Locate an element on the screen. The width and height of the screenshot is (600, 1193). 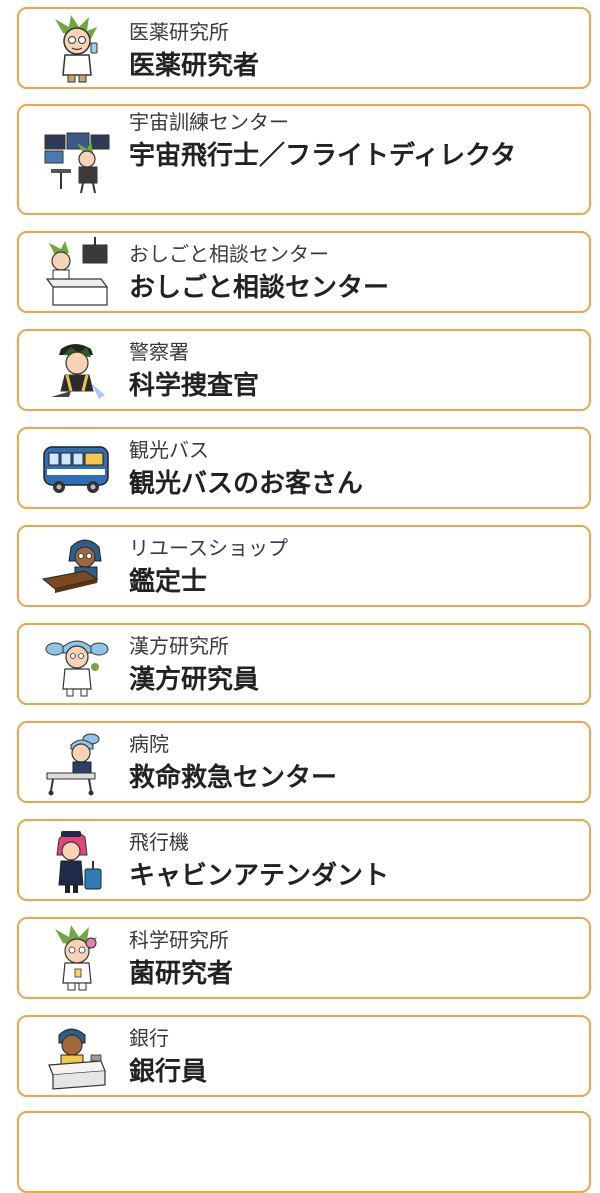
appraiser-at-desk-avatar-icon is located at coordinates (77, 567).